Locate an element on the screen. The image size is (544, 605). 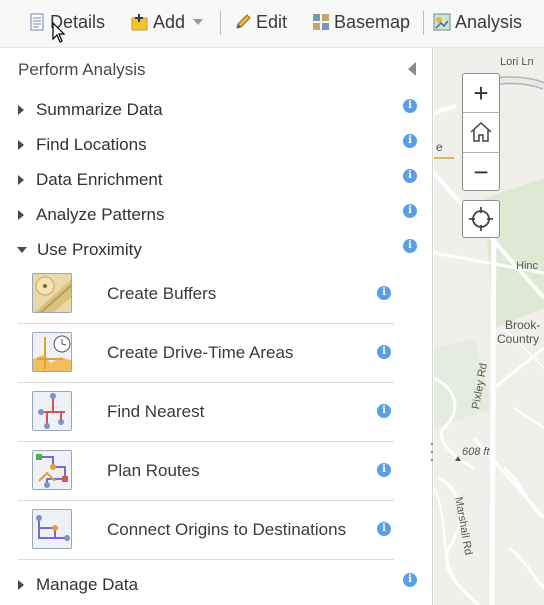
details-button: Details is located at coordinates (66, 22).